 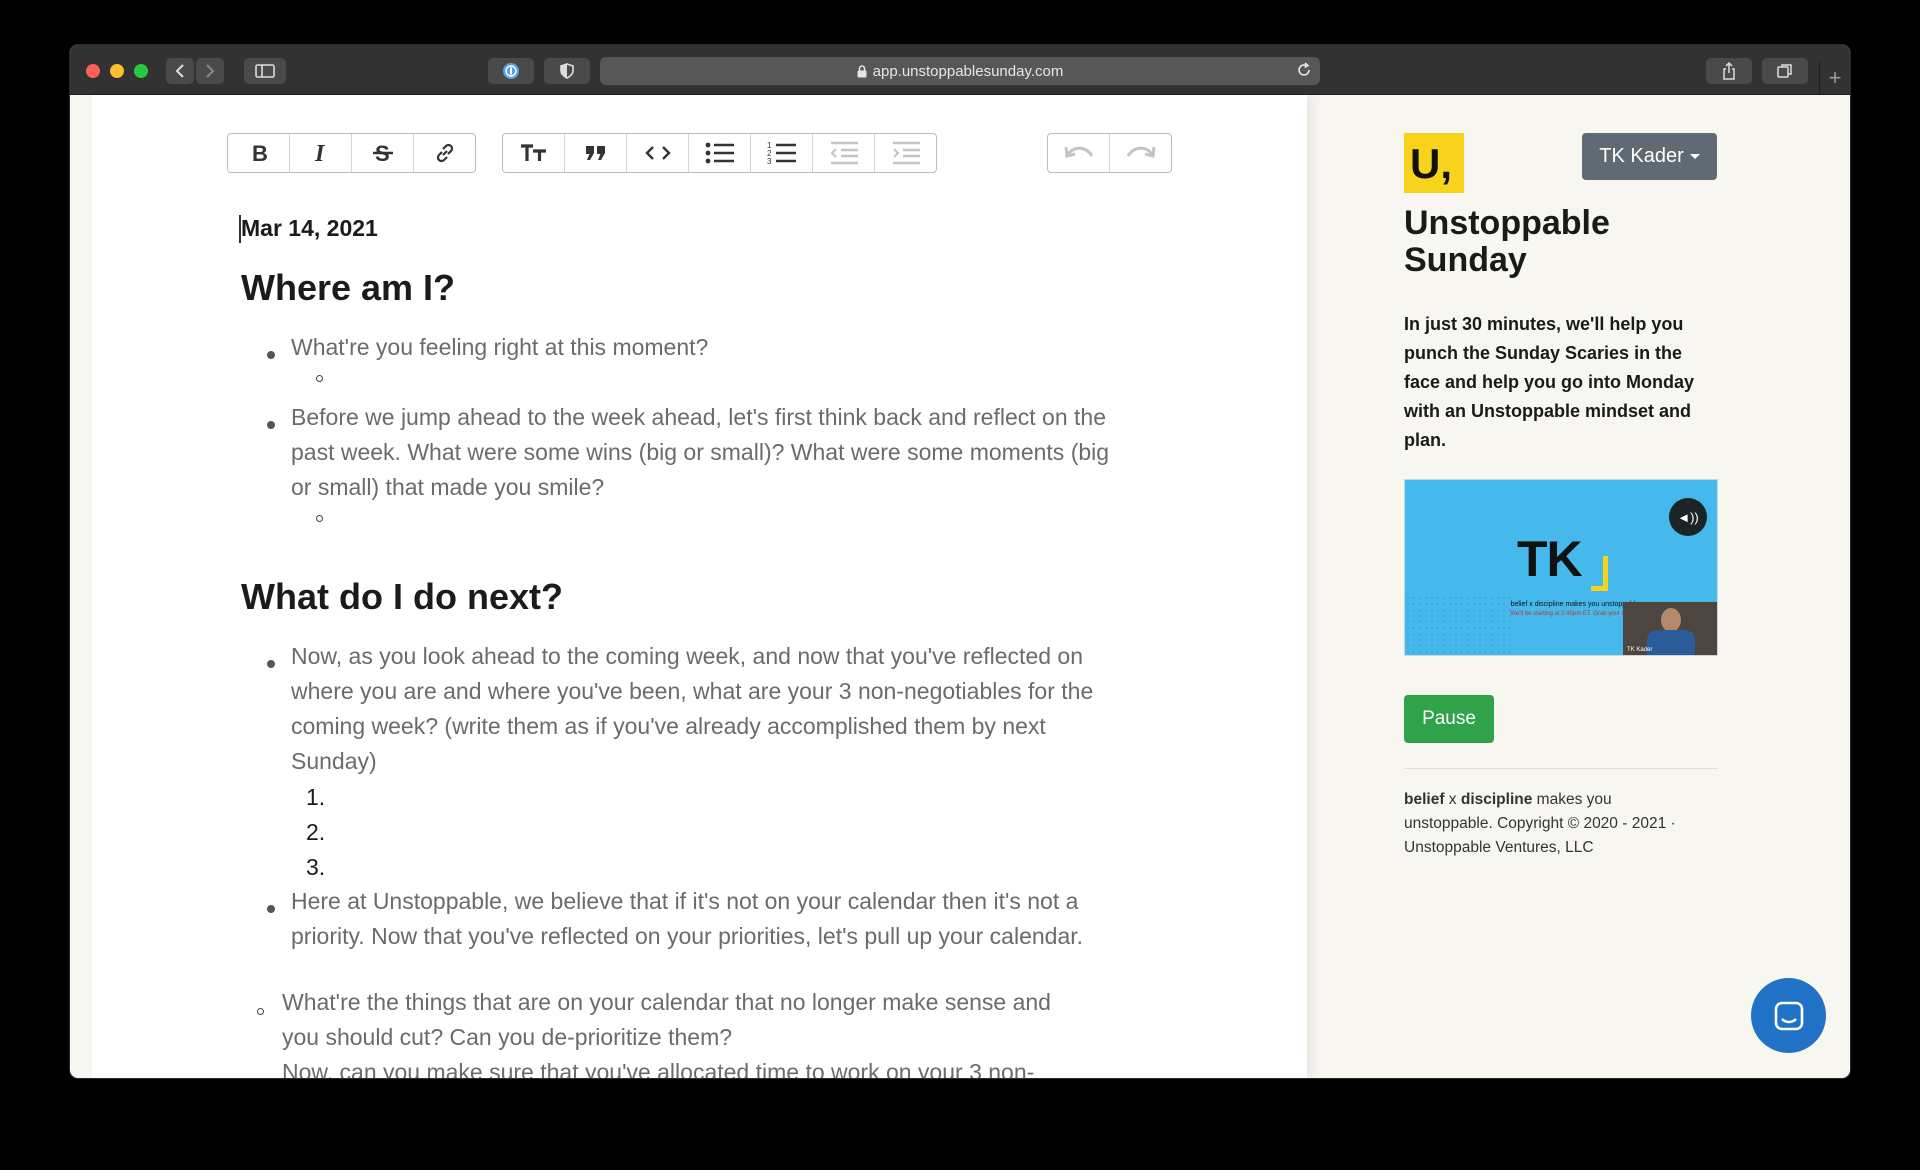 I want to click on bold-button: B, so click(x=259, y=153).